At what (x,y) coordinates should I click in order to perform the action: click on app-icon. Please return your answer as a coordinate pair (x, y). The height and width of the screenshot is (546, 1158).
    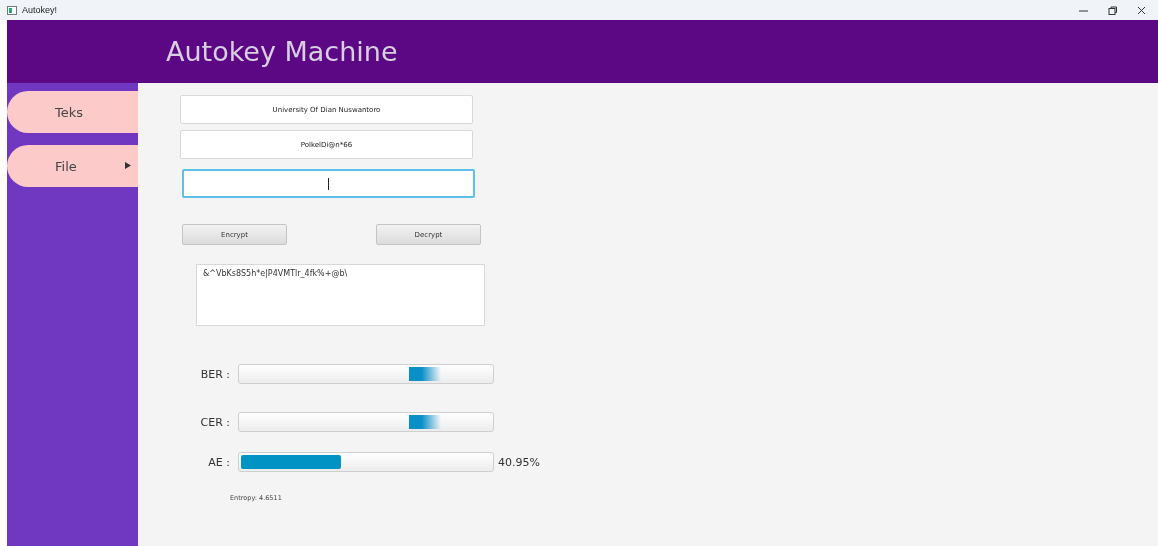
    Looking at the image, I should click on (12, 10).